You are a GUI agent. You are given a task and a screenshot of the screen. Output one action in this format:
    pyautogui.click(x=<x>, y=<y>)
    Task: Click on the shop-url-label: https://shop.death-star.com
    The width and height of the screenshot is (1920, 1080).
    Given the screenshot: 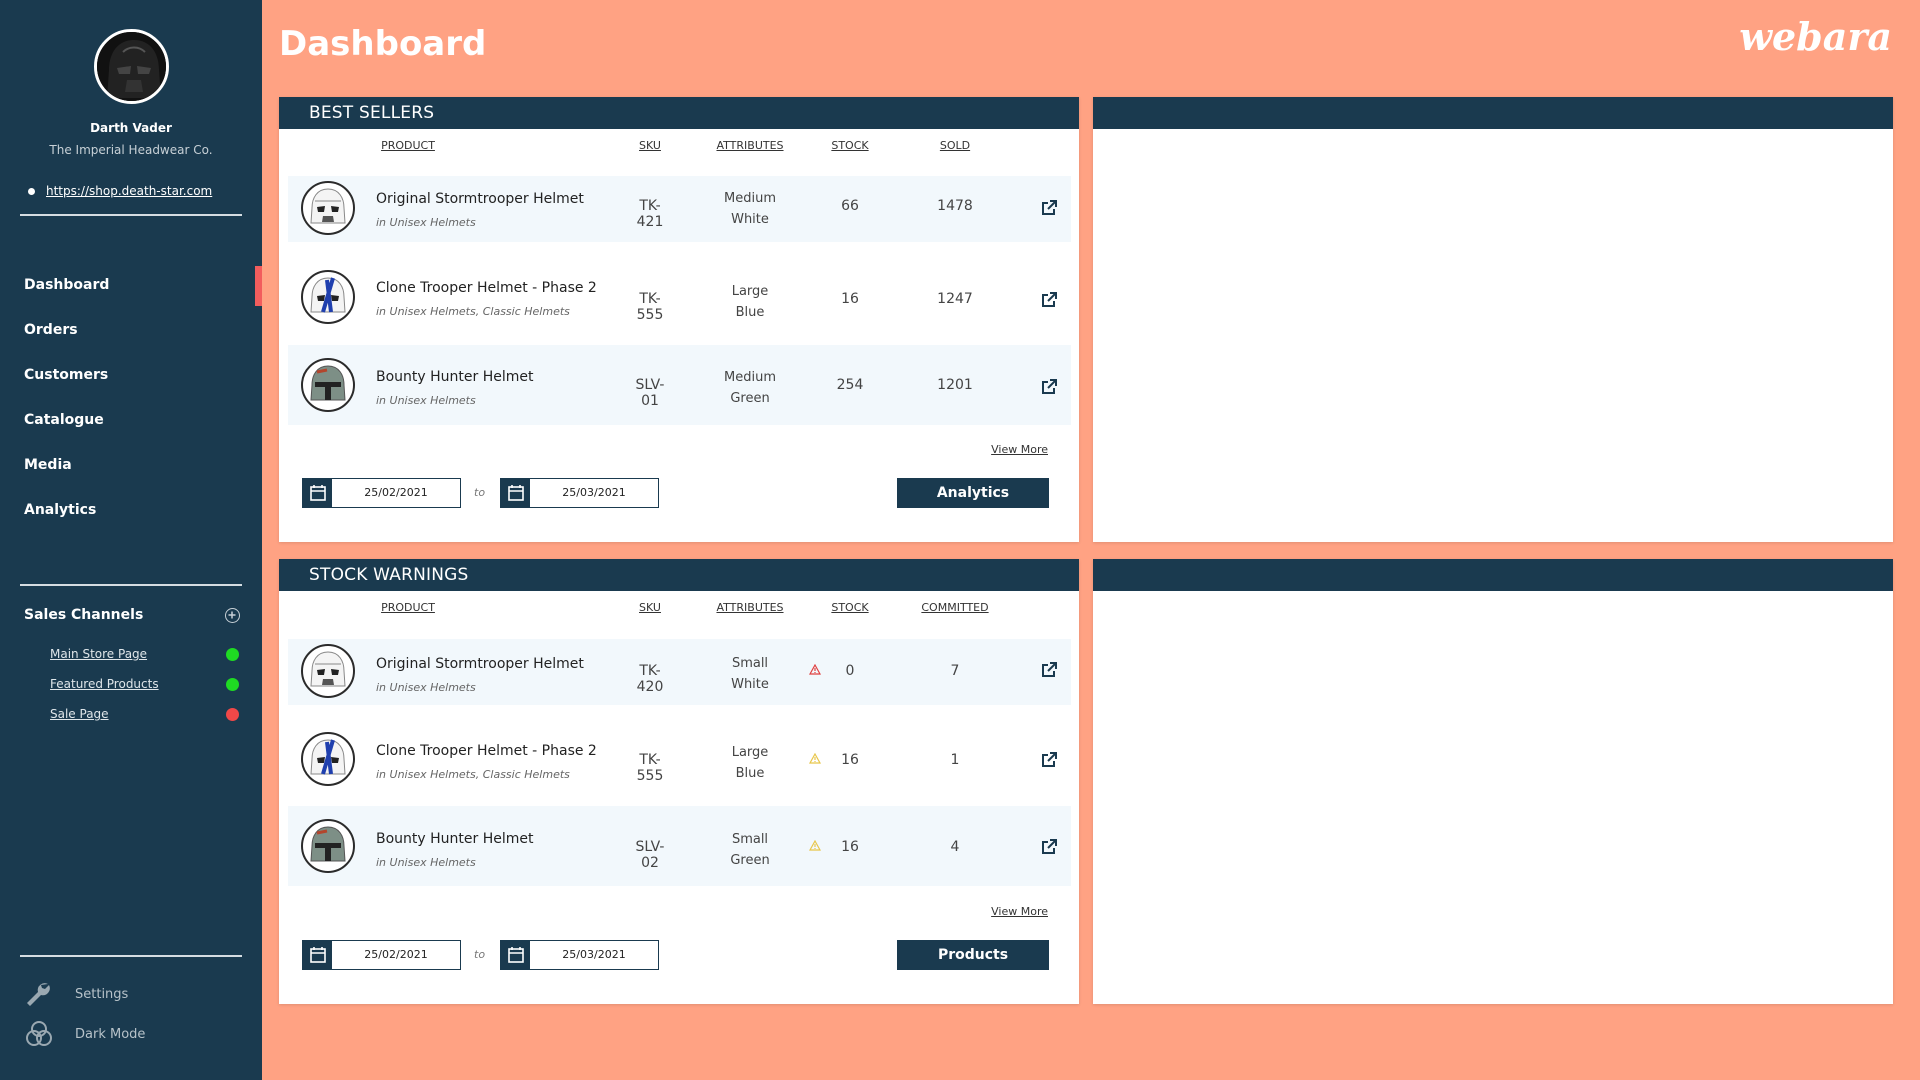 What is the action you would take?
    pyautogui.click(x=129, y=191)
    